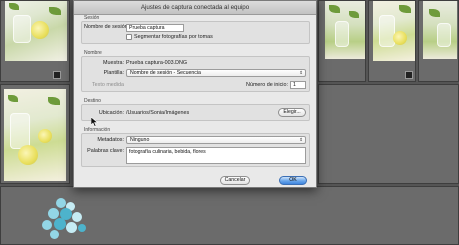 The height and width of the screenshot is (245, 459). Describe the element at coordinates (111, 113) in the screenshot. I see `location-label: Ubicación:` at that location.